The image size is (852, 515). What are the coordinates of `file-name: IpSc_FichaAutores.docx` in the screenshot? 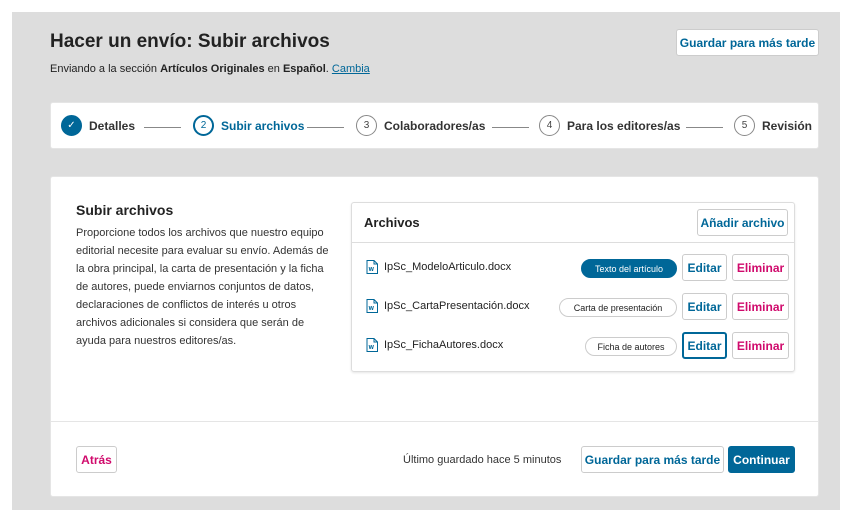 It's located at (443, 345).